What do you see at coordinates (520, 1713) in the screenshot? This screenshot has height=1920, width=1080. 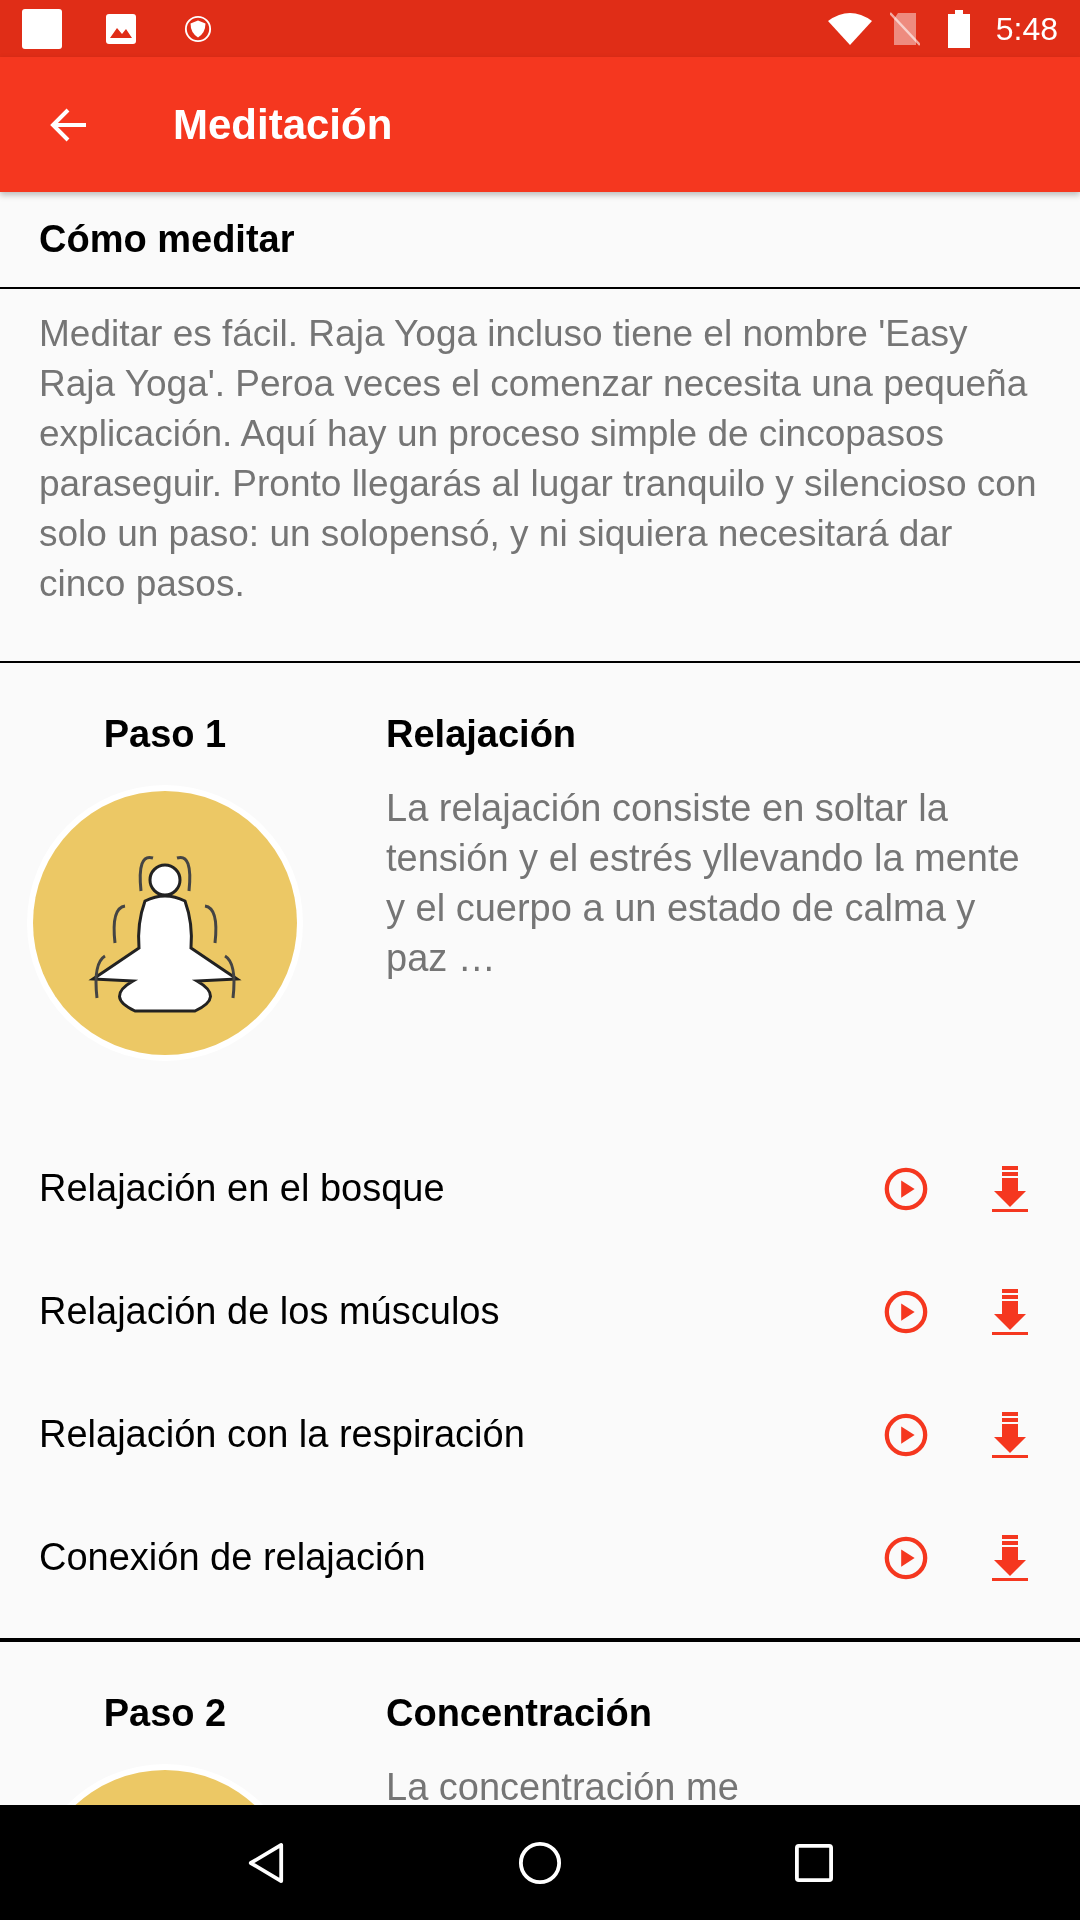 I see `step-title: Concentración` at bounding box center [520, 1713].